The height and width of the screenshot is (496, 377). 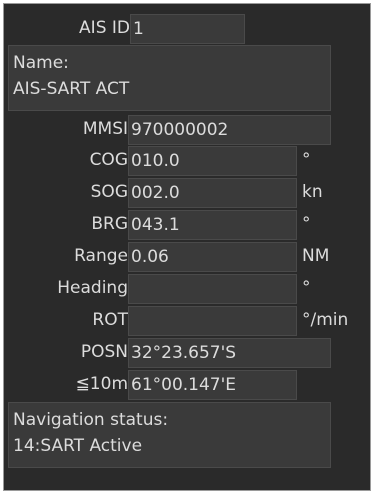 I want to click on range-unit: NM, so click(x=316, y=256).